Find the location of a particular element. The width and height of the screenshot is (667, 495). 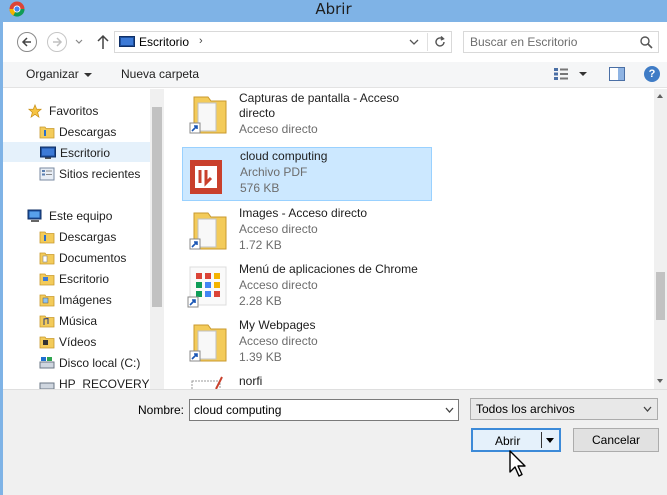

sidebar-item-music: Música is located at coordinates (76, 321).